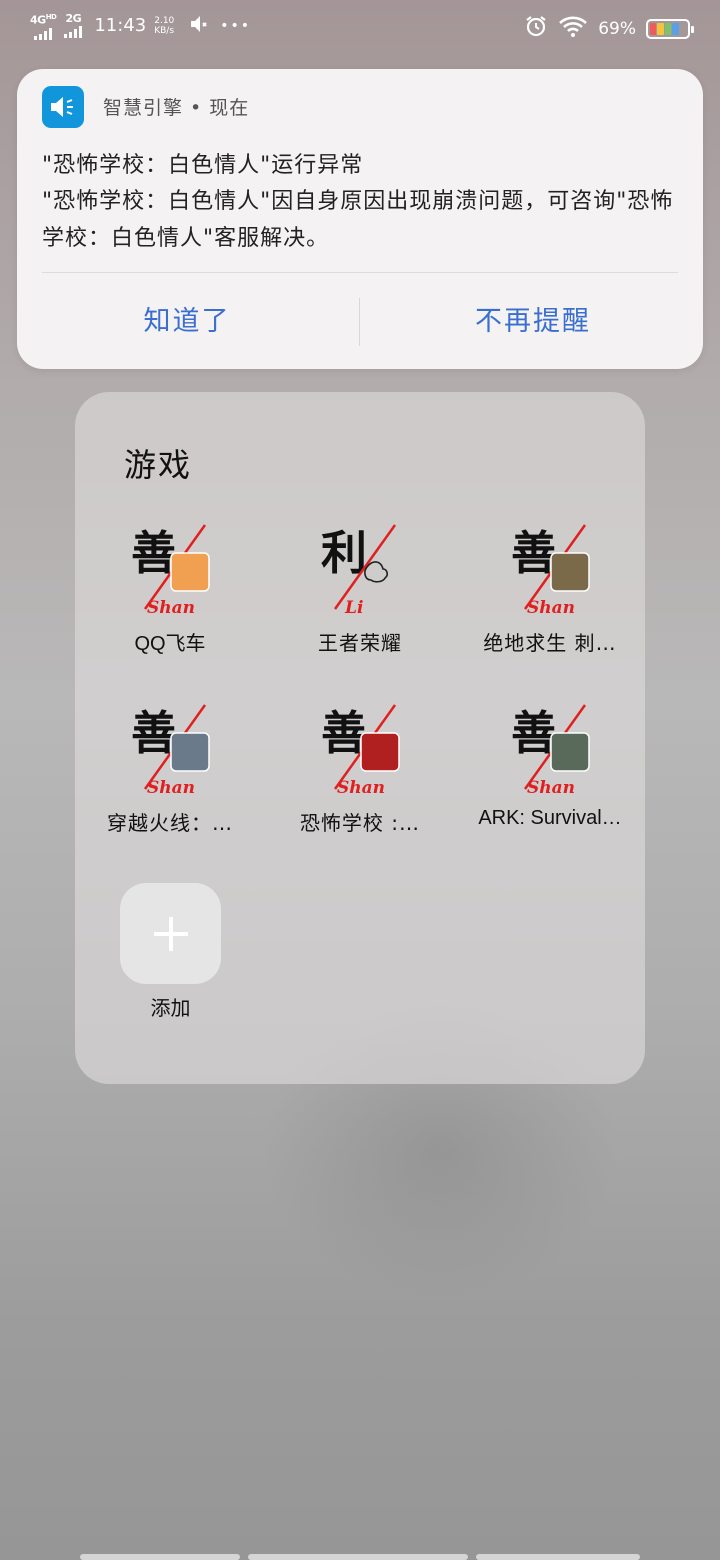 Image resolution: width=720 pixels, height=1560 pixels. I want to click on notification-source: 智慧引擎 • 现在, so click(176, 108).